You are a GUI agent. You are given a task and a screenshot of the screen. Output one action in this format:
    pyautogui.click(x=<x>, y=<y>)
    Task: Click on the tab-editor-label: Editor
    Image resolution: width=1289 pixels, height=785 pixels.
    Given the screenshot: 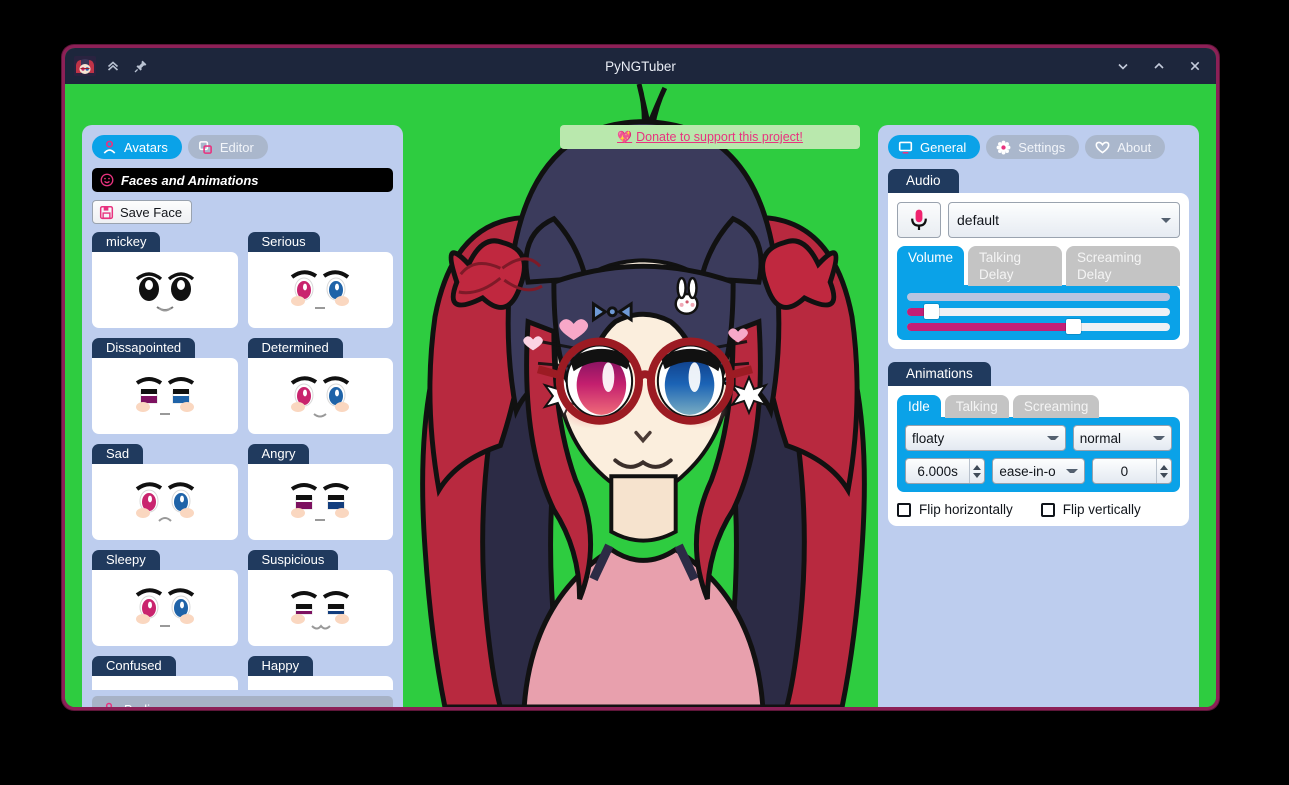 What is the action you would take?
    pyautogui.click(x=236, y=147)
    